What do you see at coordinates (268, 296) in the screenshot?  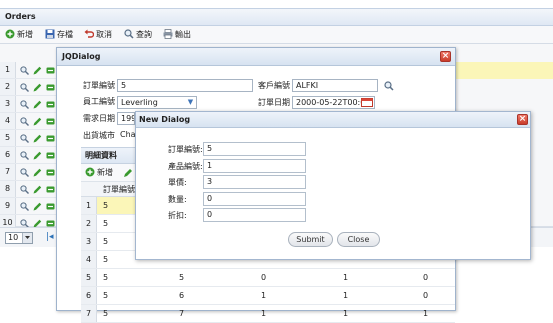 I see `detail-row: 656110` at bounding box center [268, 296].